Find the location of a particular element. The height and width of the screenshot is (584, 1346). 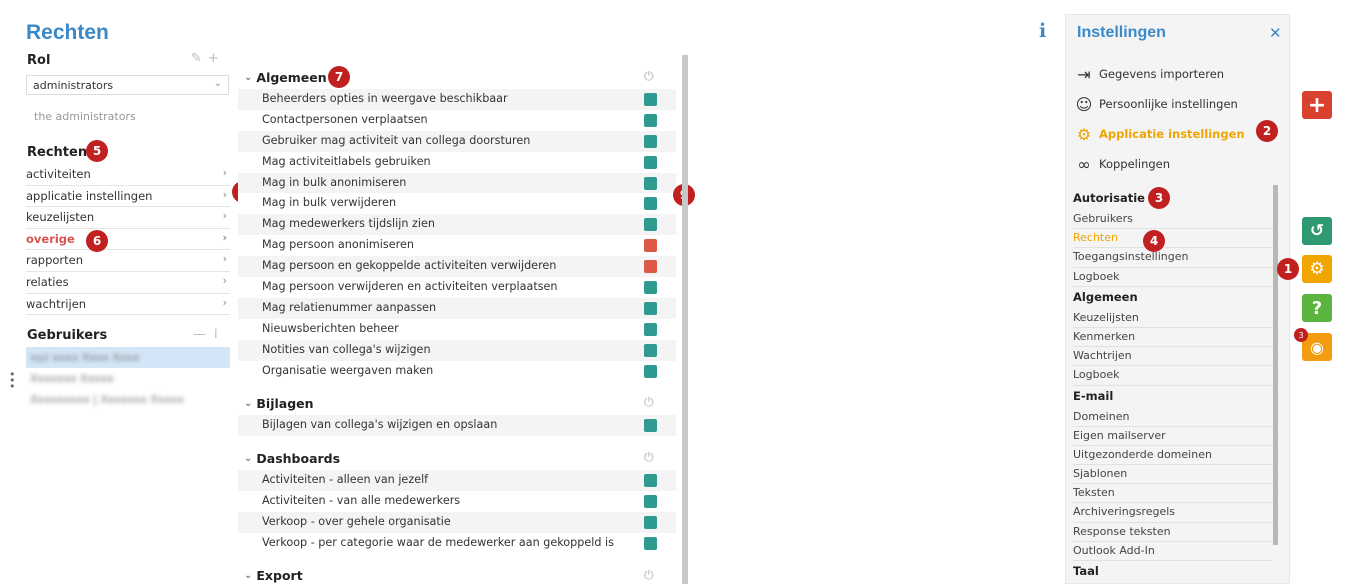

help-button: ? is located at coordinates (1317, 308).